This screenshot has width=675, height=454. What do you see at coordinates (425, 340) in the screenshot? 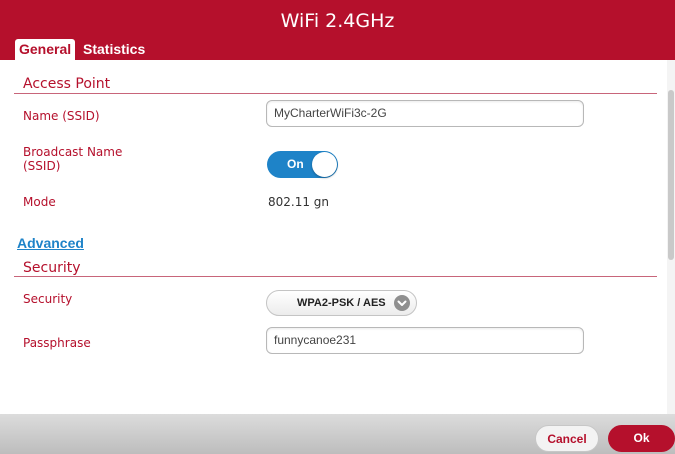
I see `passphrase-input: funnycanoe231` at bounding box center [425, 340].